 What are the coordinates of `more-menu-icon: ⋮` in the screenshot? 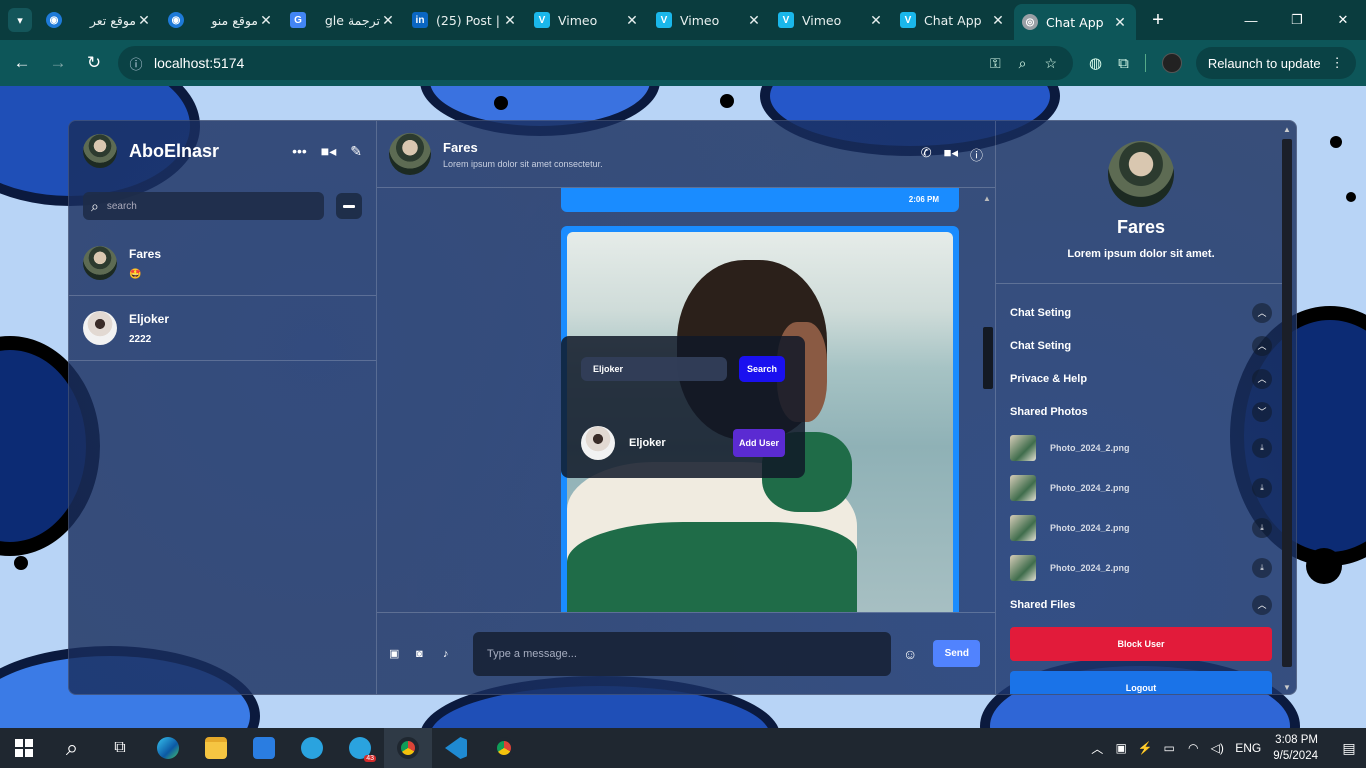 It's located at (1337, 63).